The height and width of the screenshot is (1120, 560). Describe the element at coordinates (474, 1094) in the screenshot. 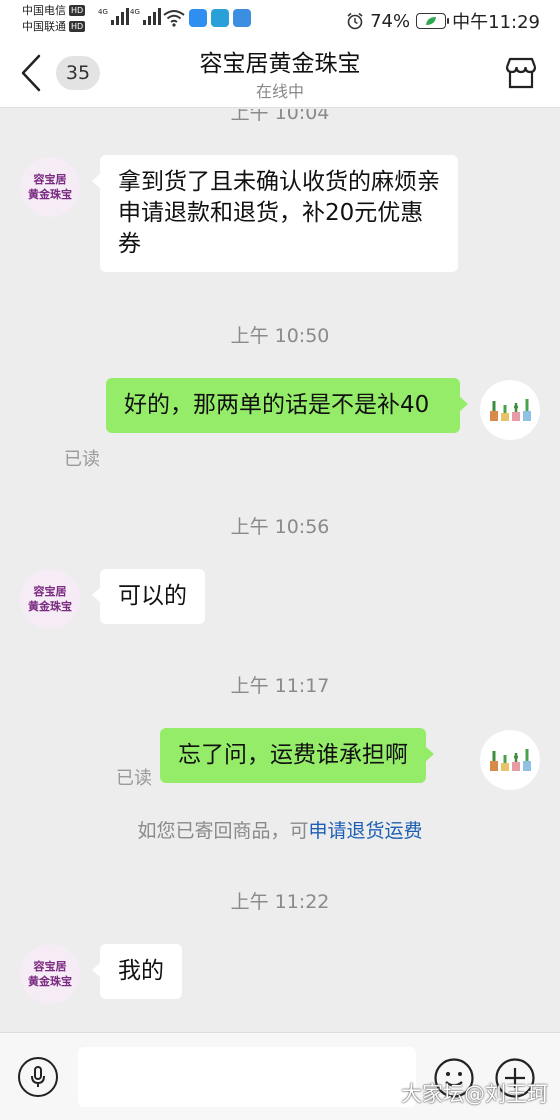

I see `watermark: 大家坛@刘王珂` at that location.